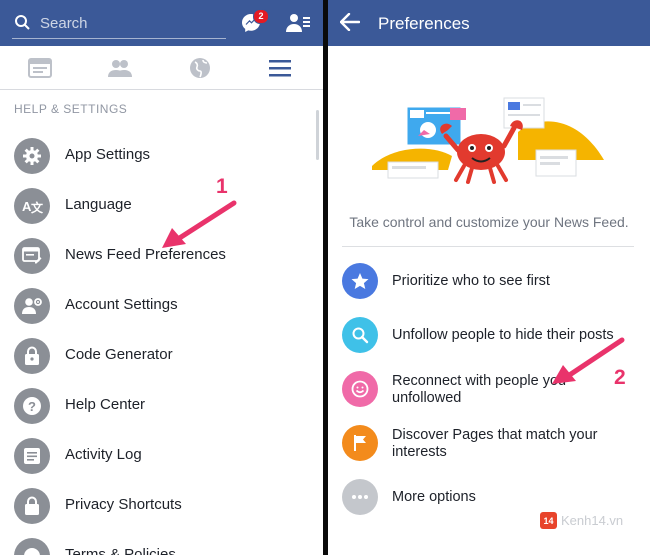 This screenshot has width=650, height=555. I want to click on menu-item-code-generator: Code Generator, so click(161, 356).